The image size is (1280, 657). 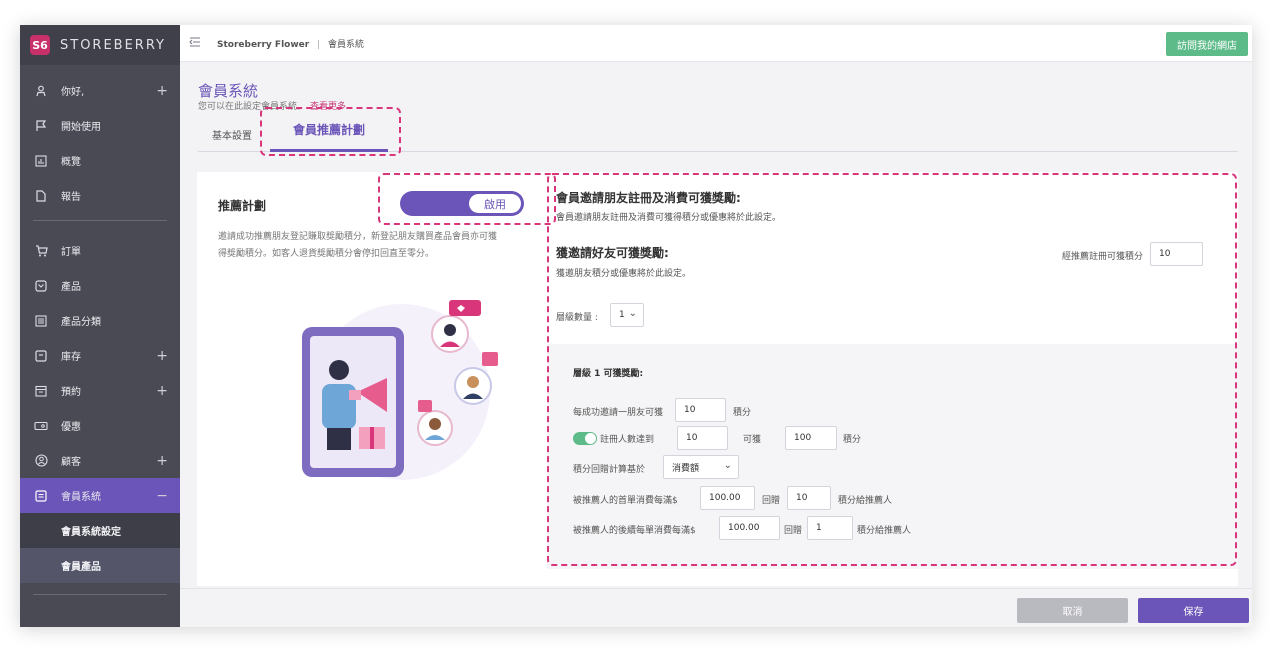 I want to click on signup-milestone-switch, so click(x=585, y=438).